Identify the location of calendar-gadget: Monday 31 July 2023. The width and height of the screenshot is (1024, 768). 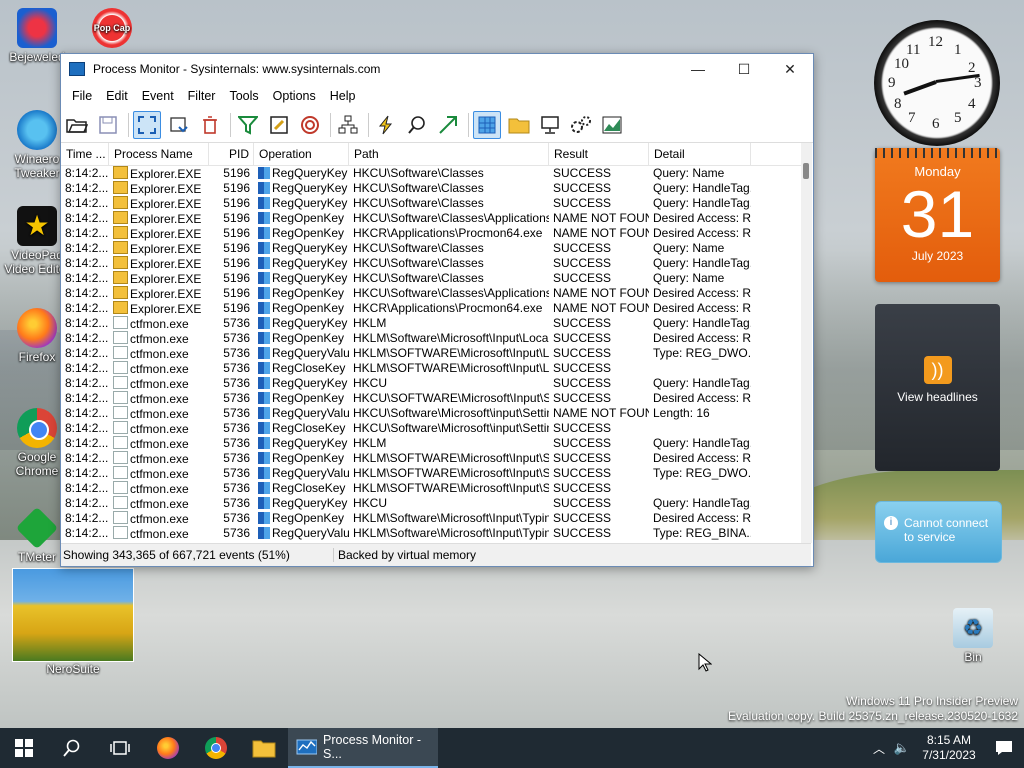
(937, 215).